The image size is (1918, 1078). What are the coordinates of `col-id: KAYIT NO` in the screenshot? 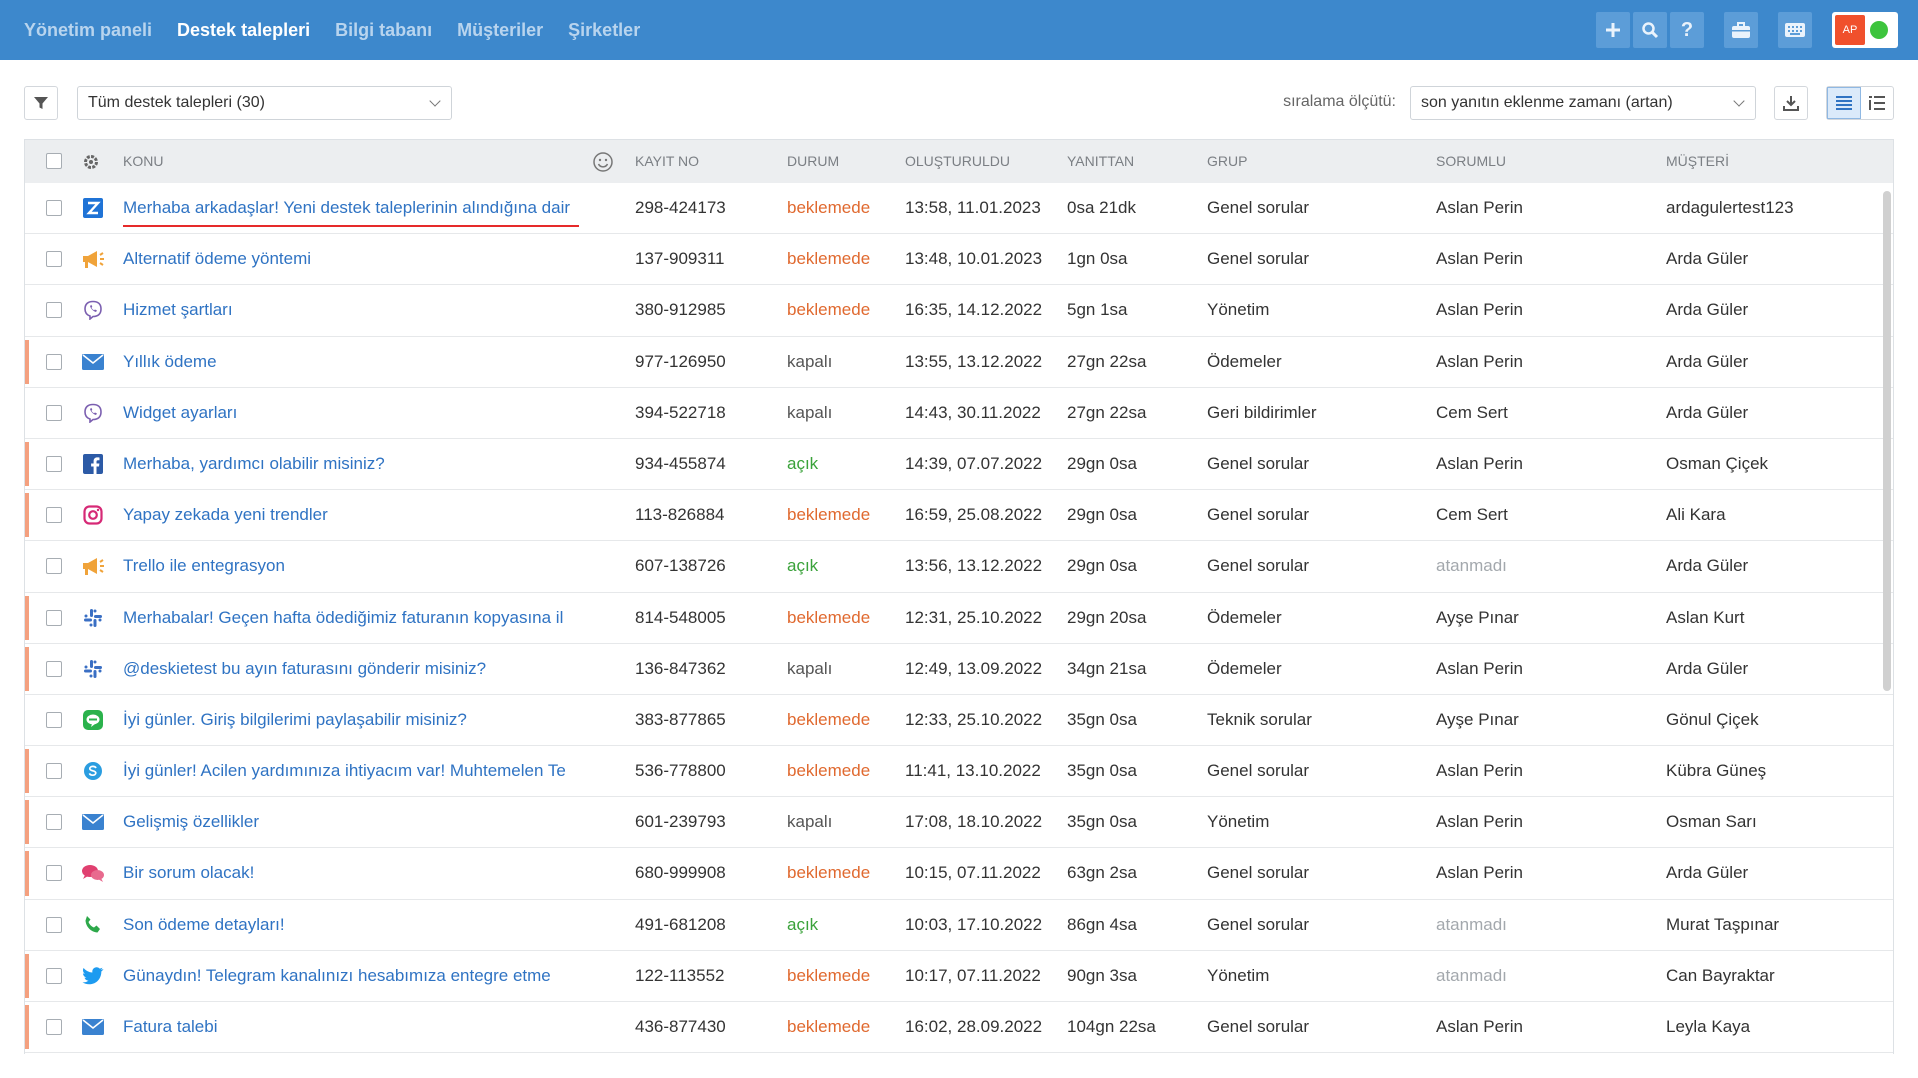 It's located at (667, 161).